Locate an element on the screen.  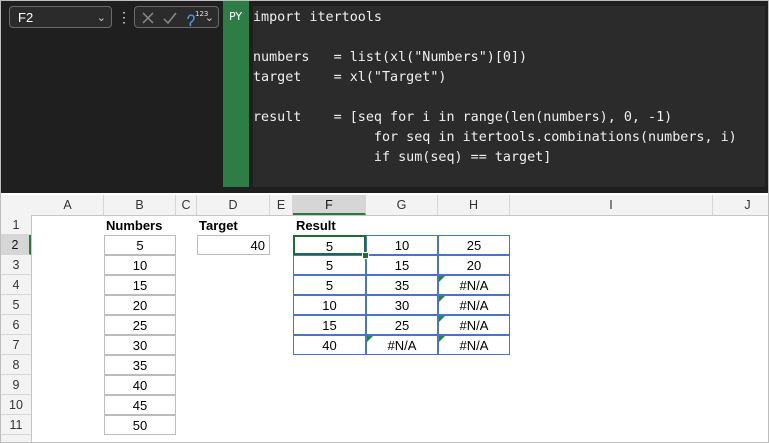
fill-handle is located at coordinates (365, 255).